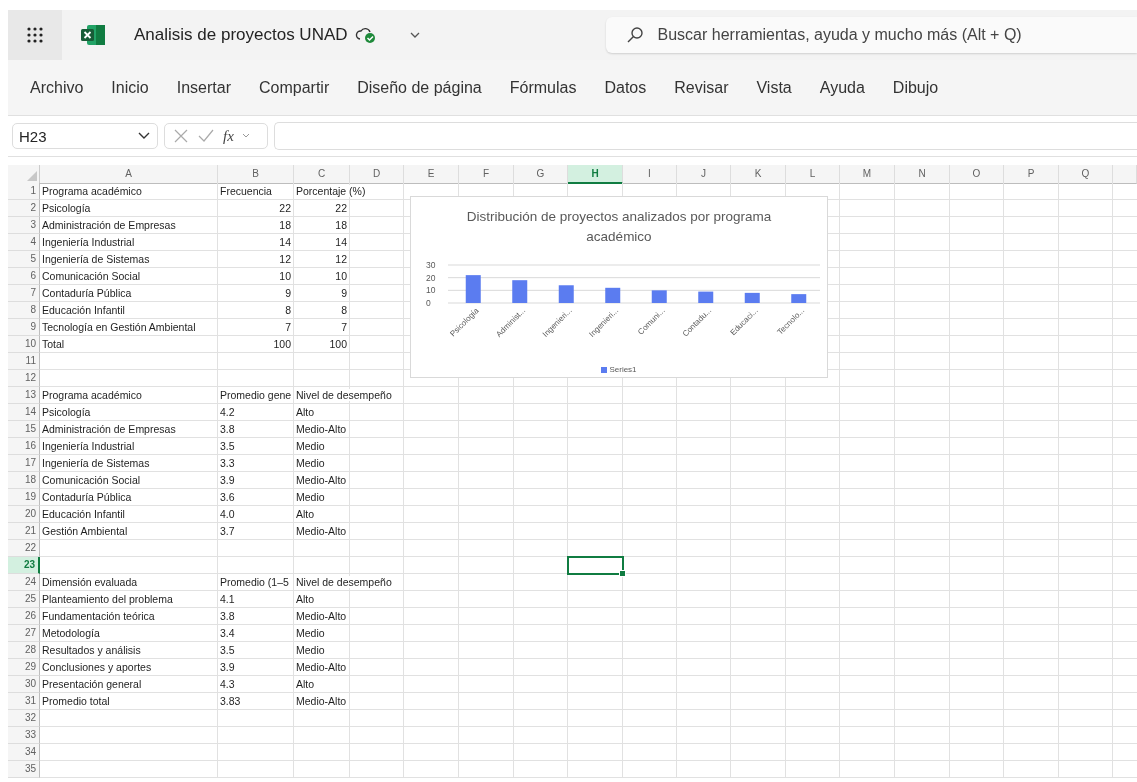 The height and width of the screenshot is (782, 1137). What do you see at coordinates (24, 548) in the screenshot?
I see `row-header: 22` at bounding box center [24, 548].